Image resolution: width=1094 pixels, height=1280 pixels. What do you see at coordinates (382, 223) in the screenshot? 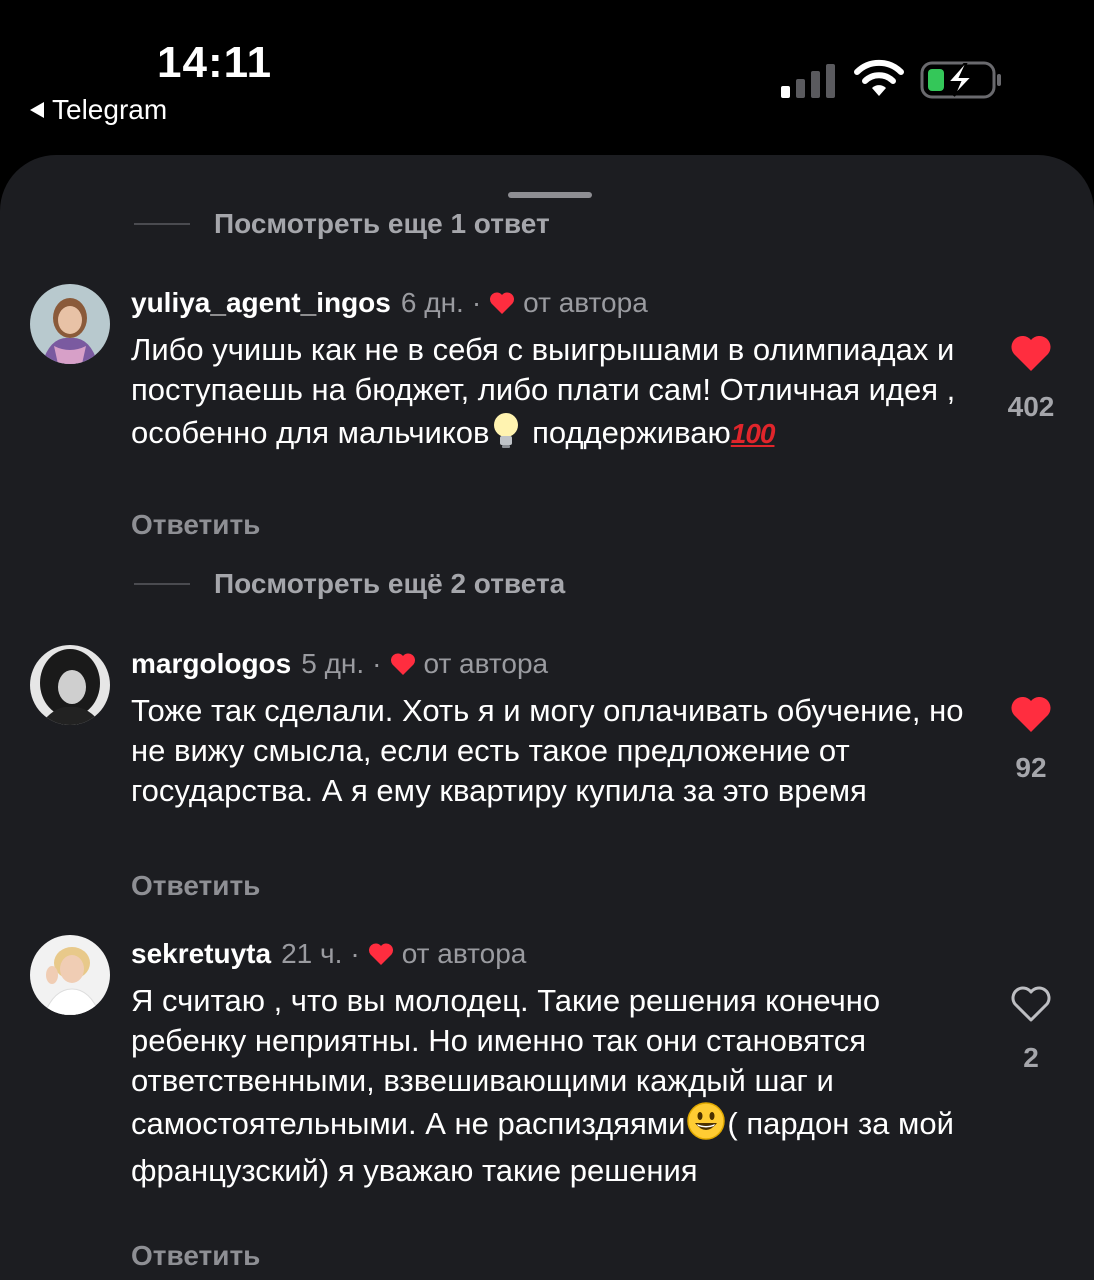
I see `view-more-replies-label: Посмотреть еще 1 ответ` at bounding box center [382, 223].